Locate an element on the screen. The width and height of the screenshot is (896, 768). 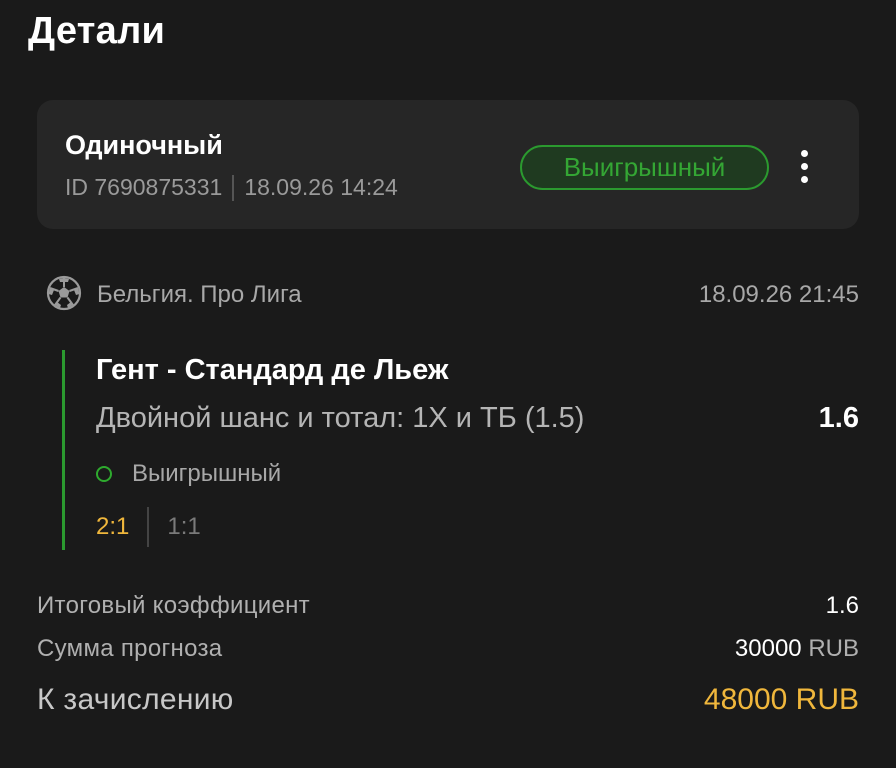
half-time-score: 1:1 is located at coordinates (184, 526).